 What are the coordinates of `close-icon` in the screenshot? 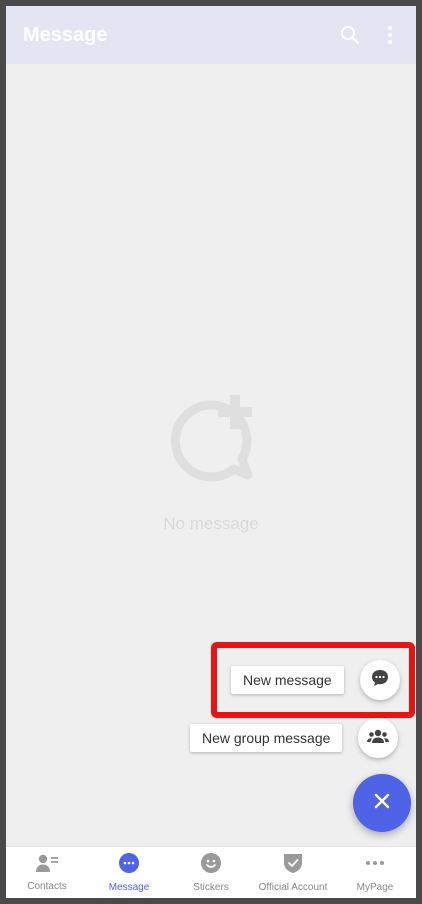 It's located at (382, 803).